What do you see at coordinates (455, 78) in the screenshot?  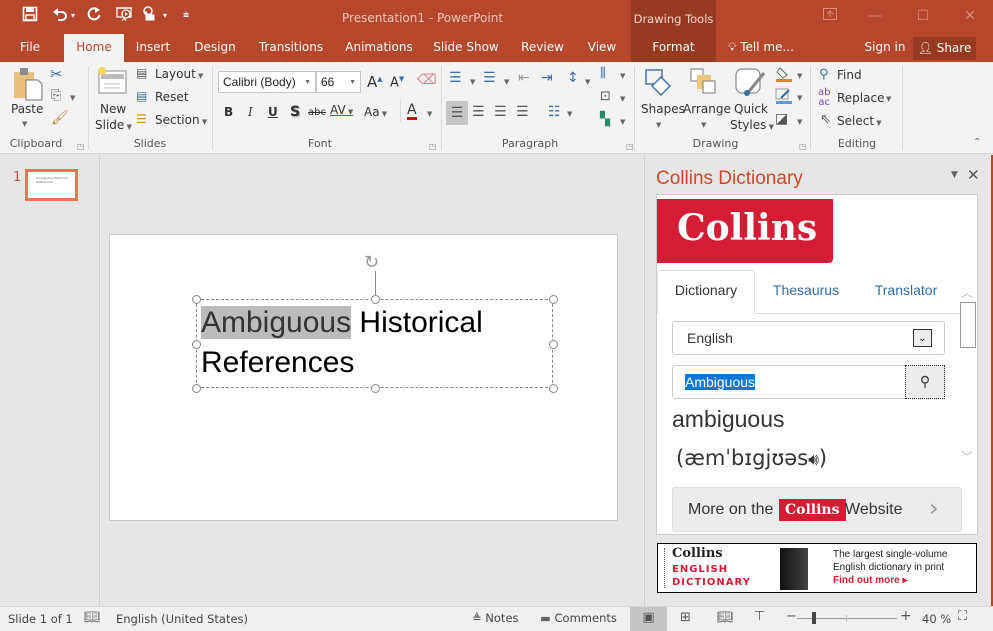 I see `bullets-icon: ☰` at bounding box center [455, 78].